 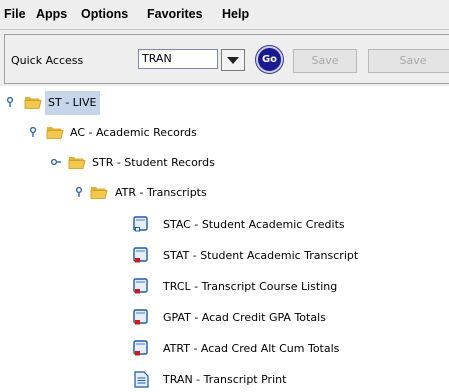 I want to click on tree-leaf-label: STAC - Student Academic Credits, so click(x=254, y=224).